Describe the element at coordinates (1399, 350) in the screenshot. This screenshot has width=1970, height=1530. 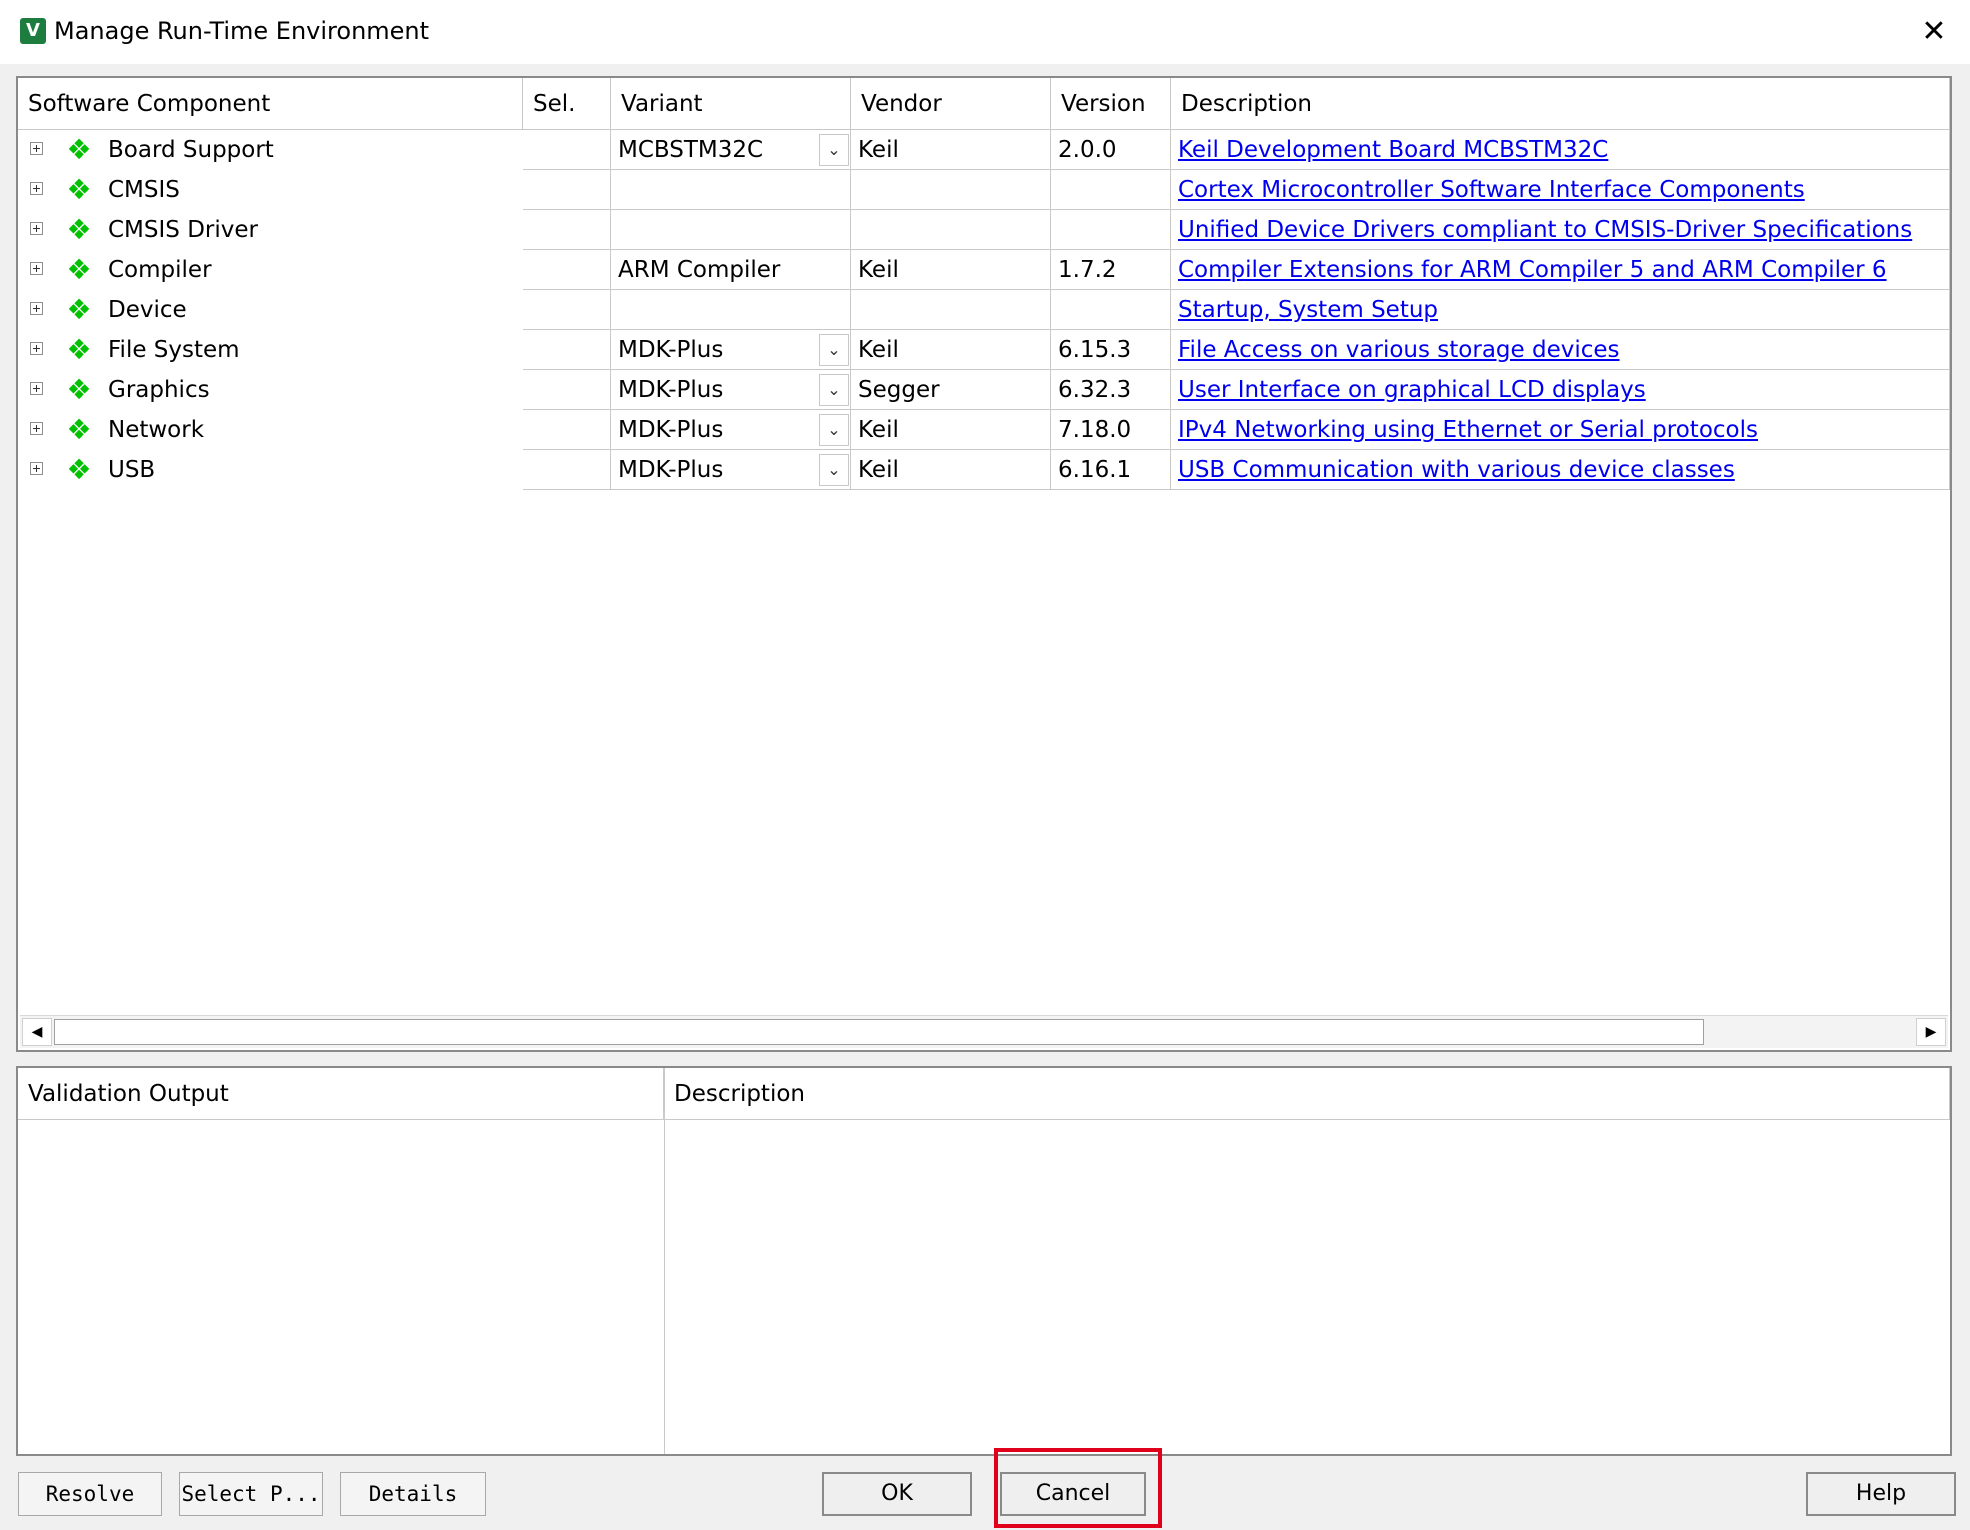
I see `description-link: File Access on various storage devices` at that location.